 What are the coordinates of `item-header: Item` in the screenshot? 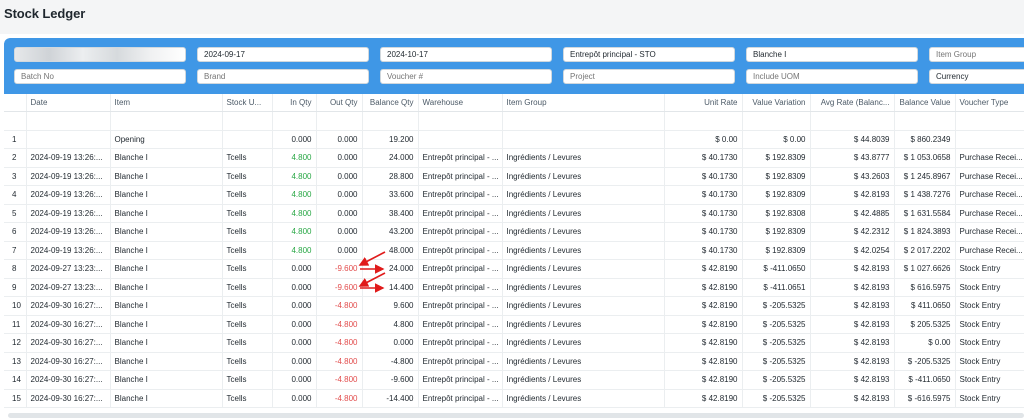 It's located at (166, 103).